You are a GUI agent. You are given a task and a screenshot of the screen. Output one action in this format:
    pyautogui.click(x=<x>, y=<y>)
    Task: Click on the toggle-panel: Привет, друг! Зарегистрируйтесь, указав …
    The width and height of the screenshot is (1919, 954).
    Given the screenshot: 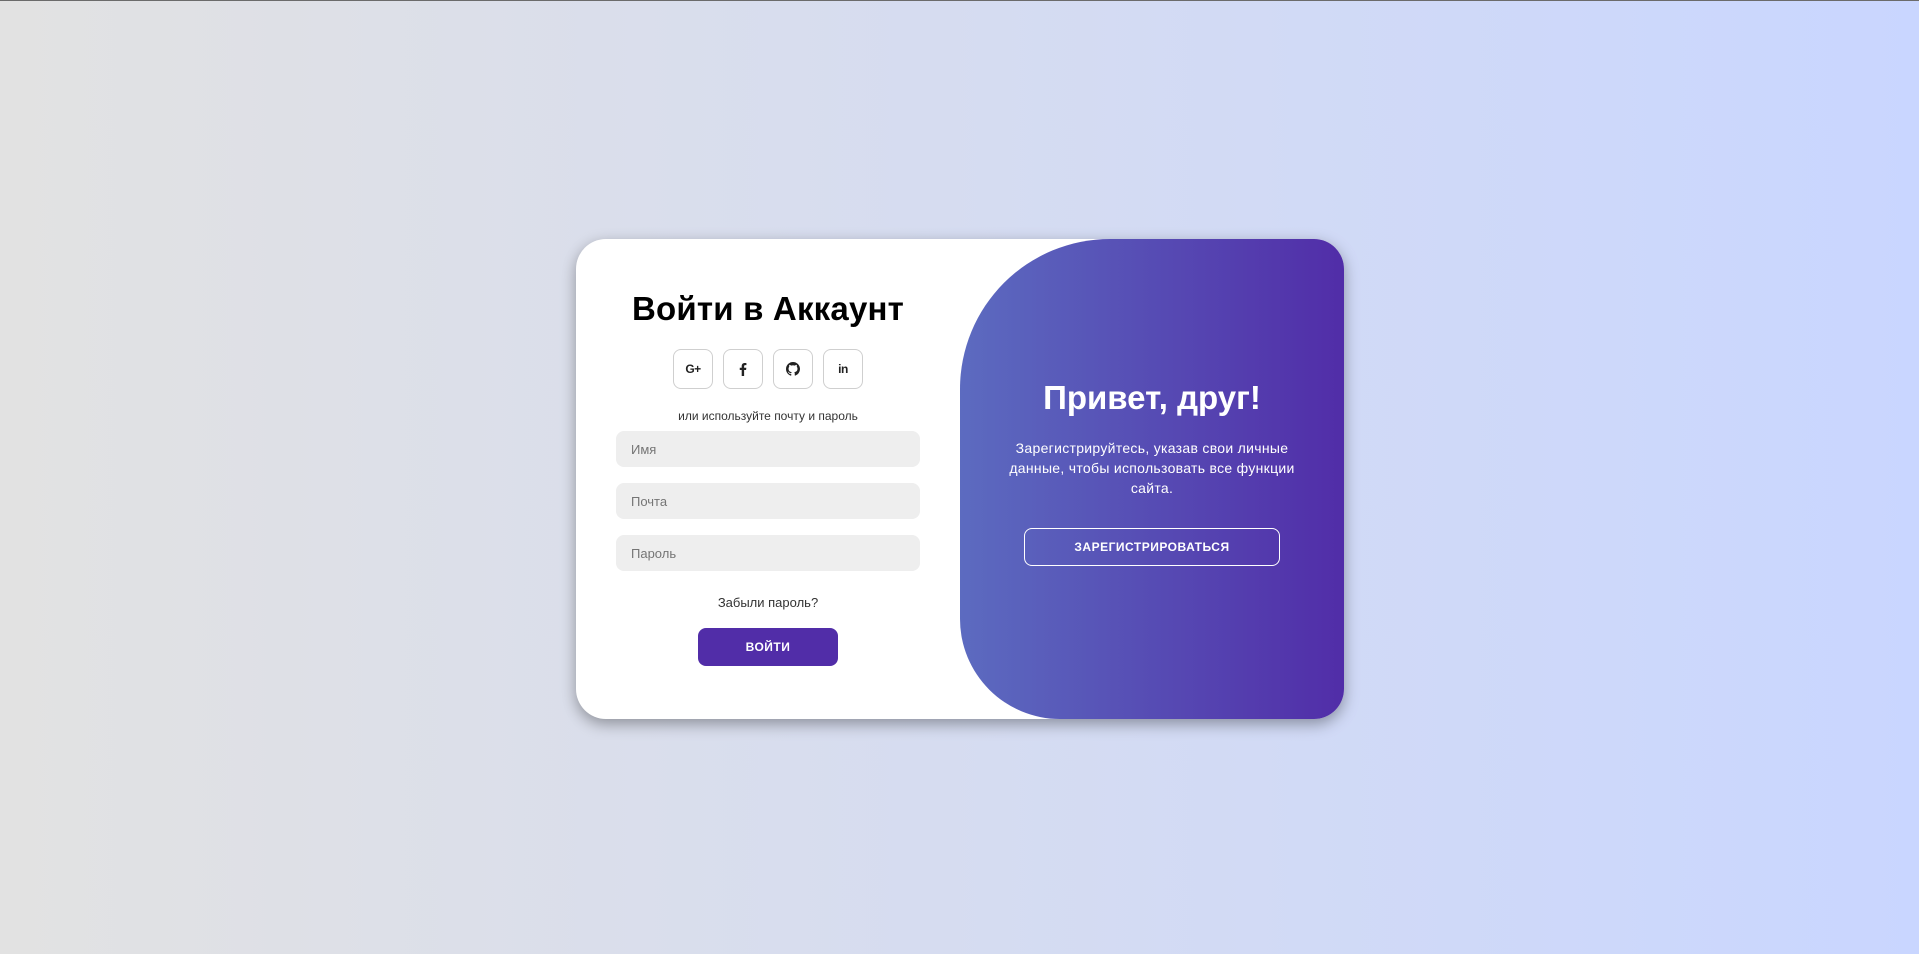 What is the action you would take?
    pyautogui.click(x=1152, y=479)
    